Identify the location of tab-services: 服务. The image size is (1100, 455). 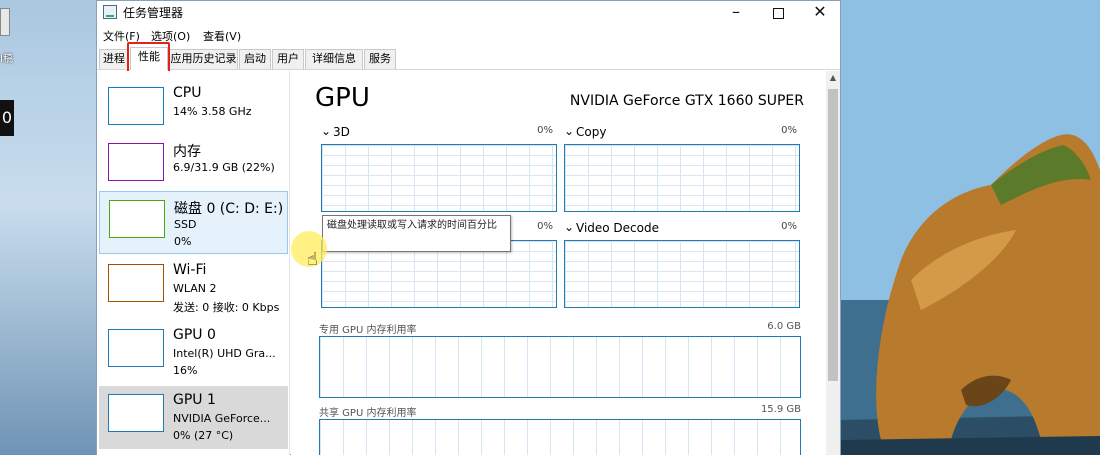
(380, 59).